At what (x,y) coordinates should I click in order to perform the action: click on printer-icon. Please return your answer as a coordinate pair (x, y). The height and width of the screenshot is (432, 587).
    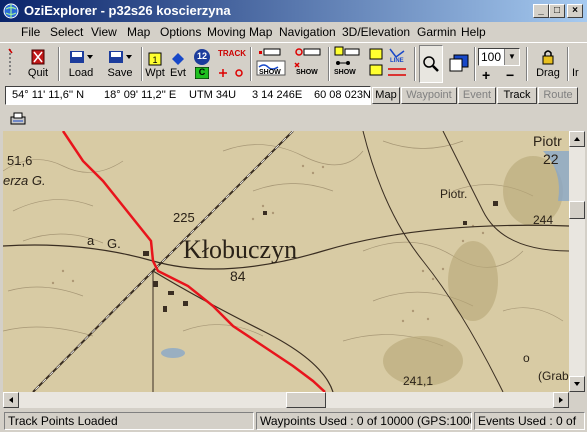
    Looking at the image, I should click on (18, 119).